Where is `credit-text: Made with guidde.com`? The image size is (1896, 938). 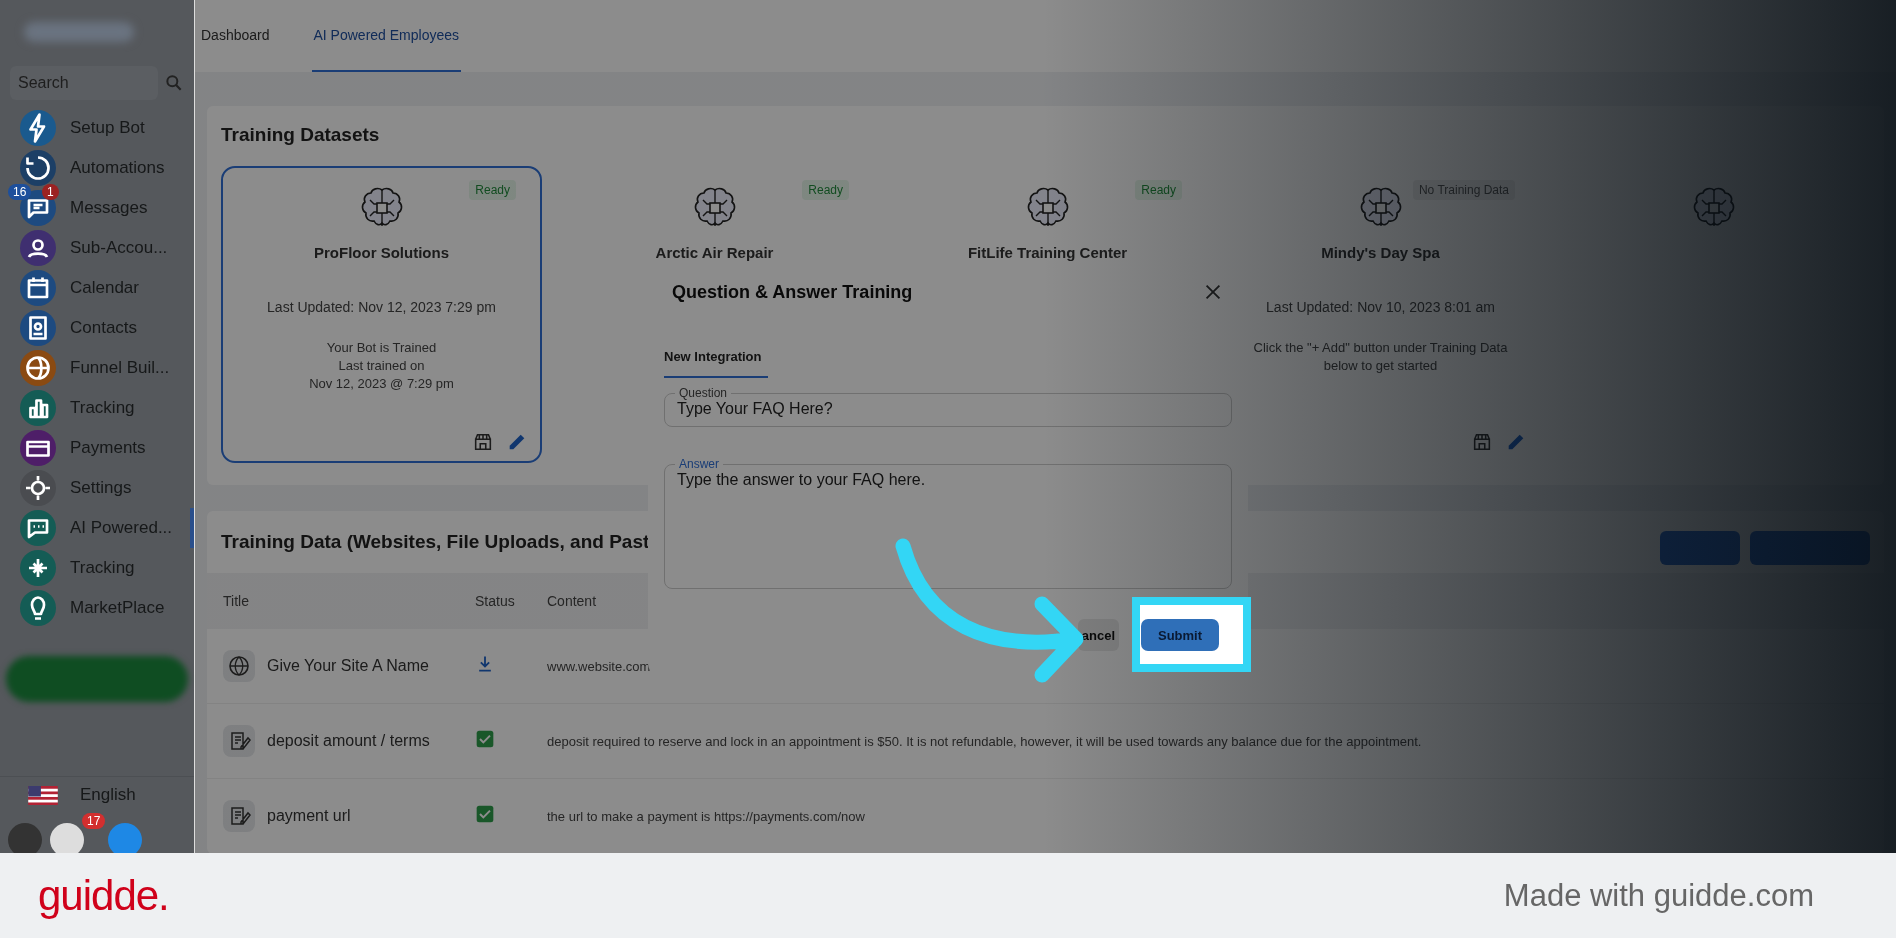 credit-text: Made with guidde.com is located at coordinates (1658, 895).